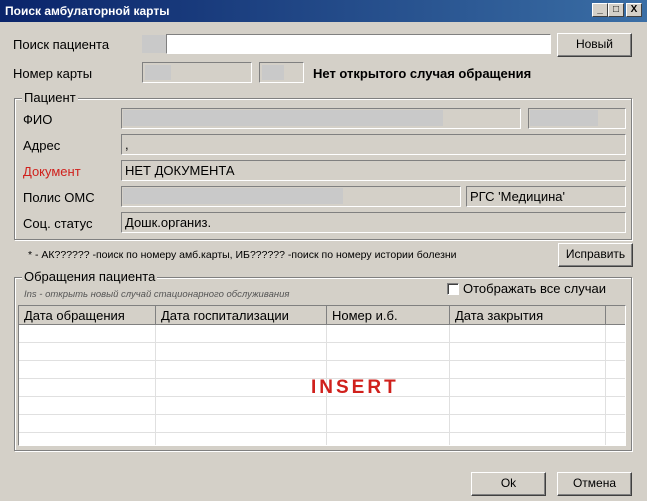 The width and height of the screenshot is (647, 501). Describe the element at coordinates (197, 72) in the screenshot. I see `card-number-field` at that location.